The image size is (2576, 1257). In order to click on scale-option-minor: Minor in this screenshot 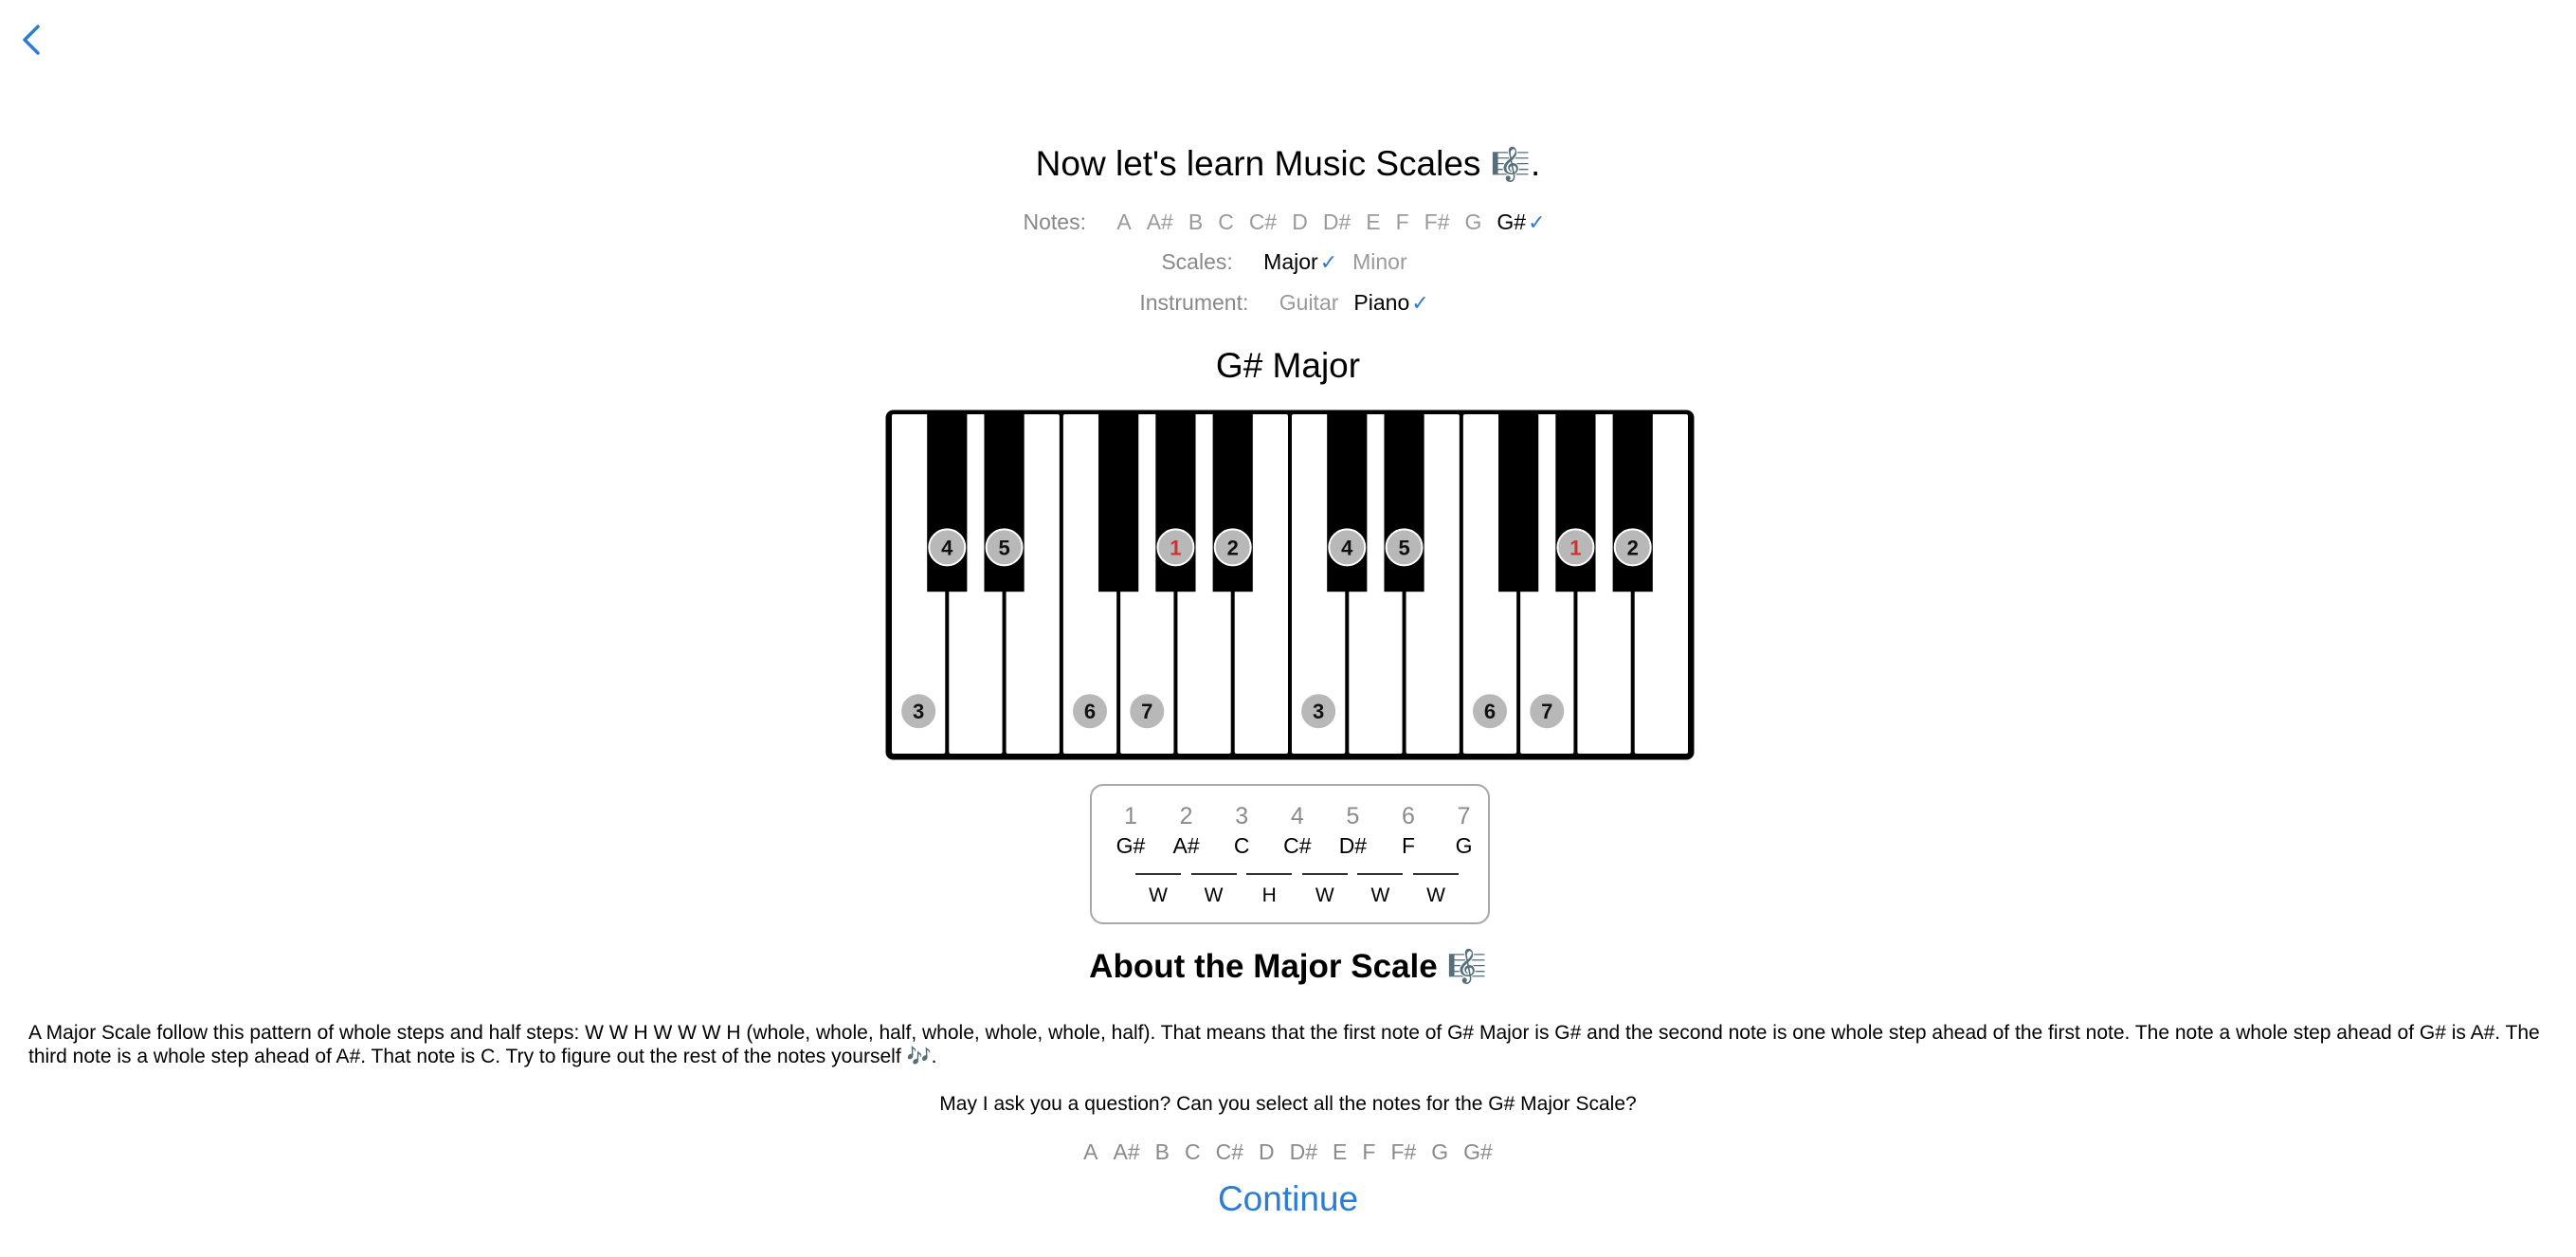, I will do `click(1379, 261)`.